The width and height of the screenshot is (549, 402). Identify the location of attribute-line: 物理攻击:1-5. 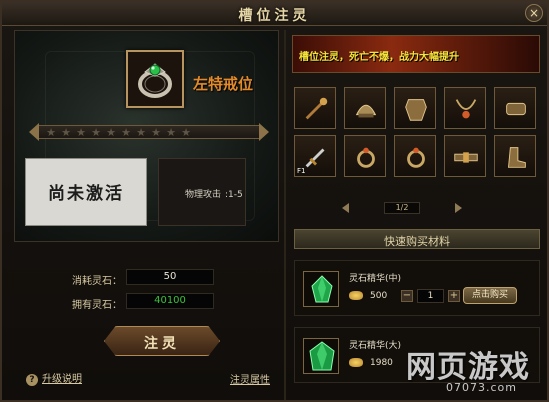
(214, 193).